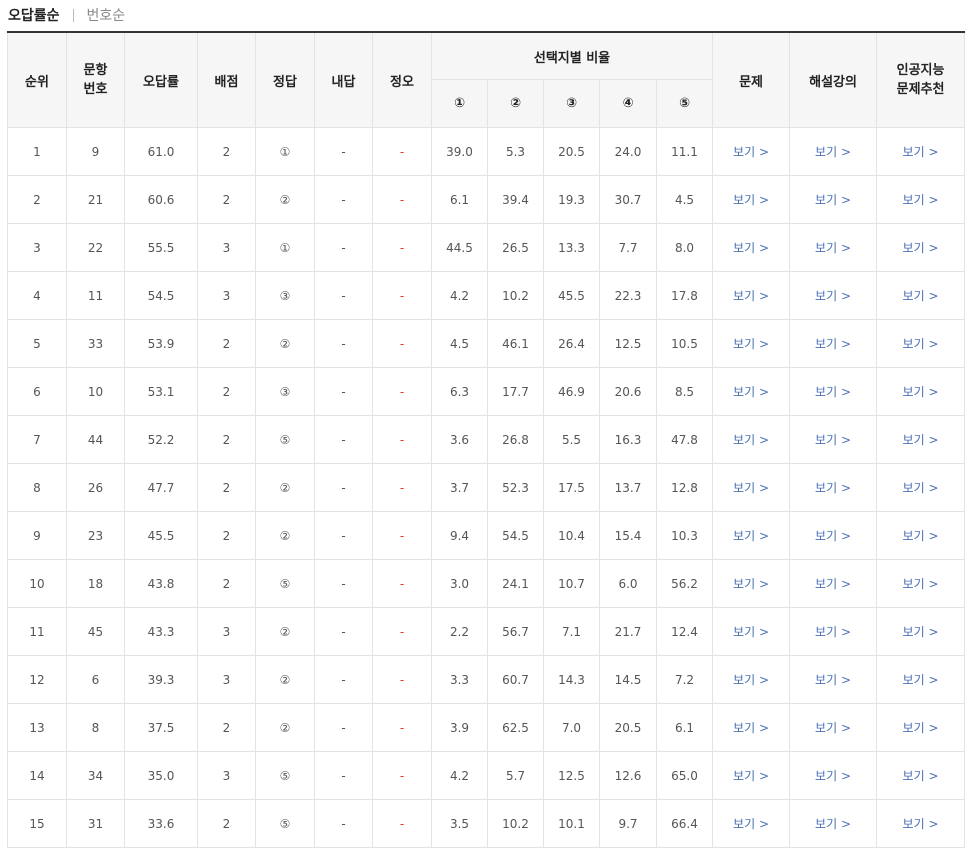  What do you see at coordinates (226, 79) in the screenshot?
I see `header-points: 배점` at bounding box center [226, 79].